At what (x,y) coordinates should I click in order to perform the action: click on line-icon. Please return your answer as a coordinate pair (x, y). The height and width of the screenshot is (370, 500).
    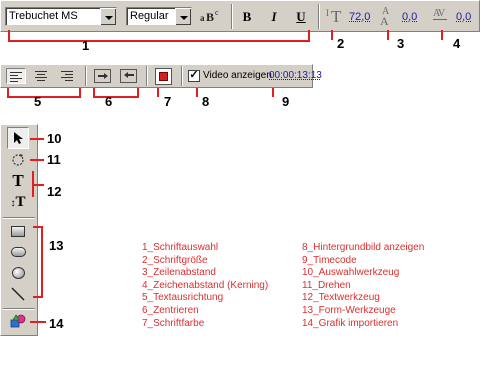
    Looking at the image, I should click on (18, 294).